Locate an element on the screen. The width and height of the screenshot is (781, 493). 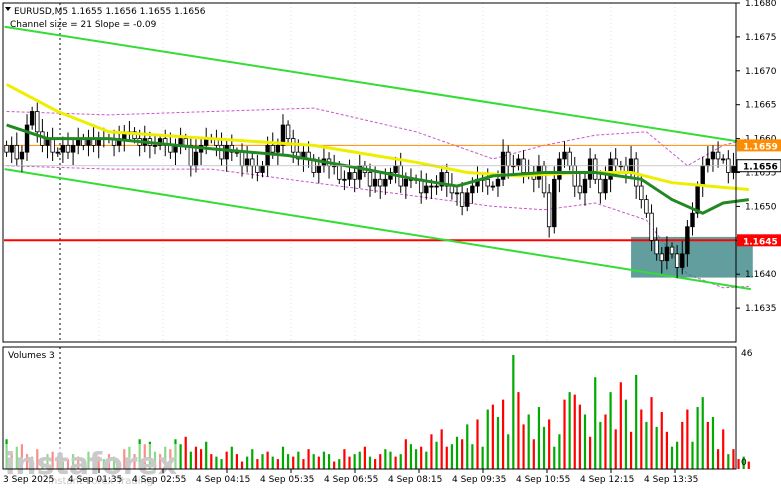
price-tick-label: 1.1680 is located at coordinates (761, 4).